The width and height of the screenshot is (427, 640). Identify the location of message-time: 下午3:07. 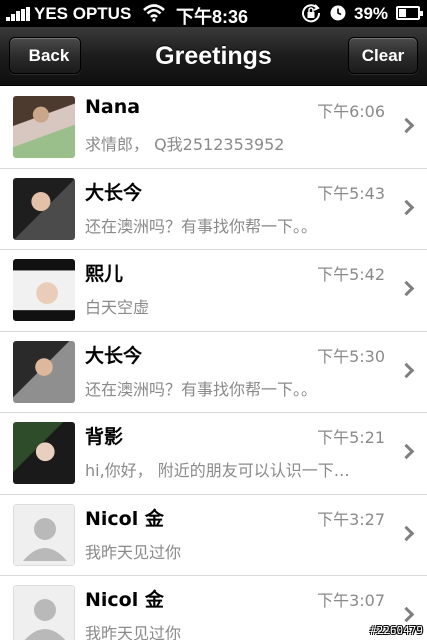
(351, 600).